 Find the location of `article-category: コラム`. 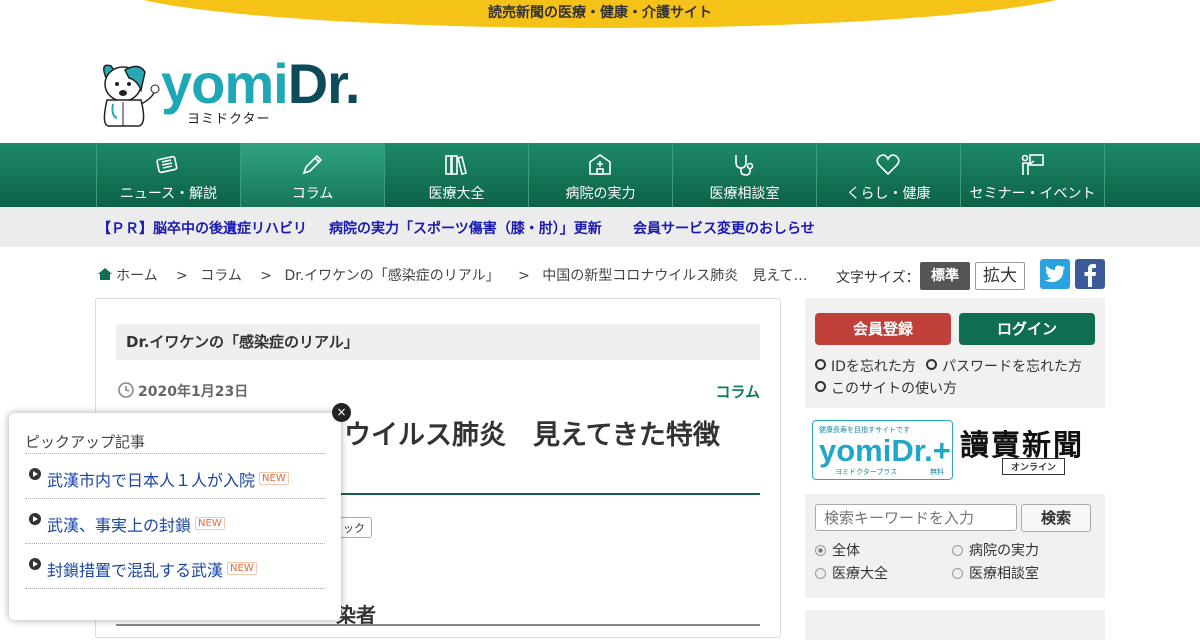

article-category: コラム is located at coordinates (737, 391).